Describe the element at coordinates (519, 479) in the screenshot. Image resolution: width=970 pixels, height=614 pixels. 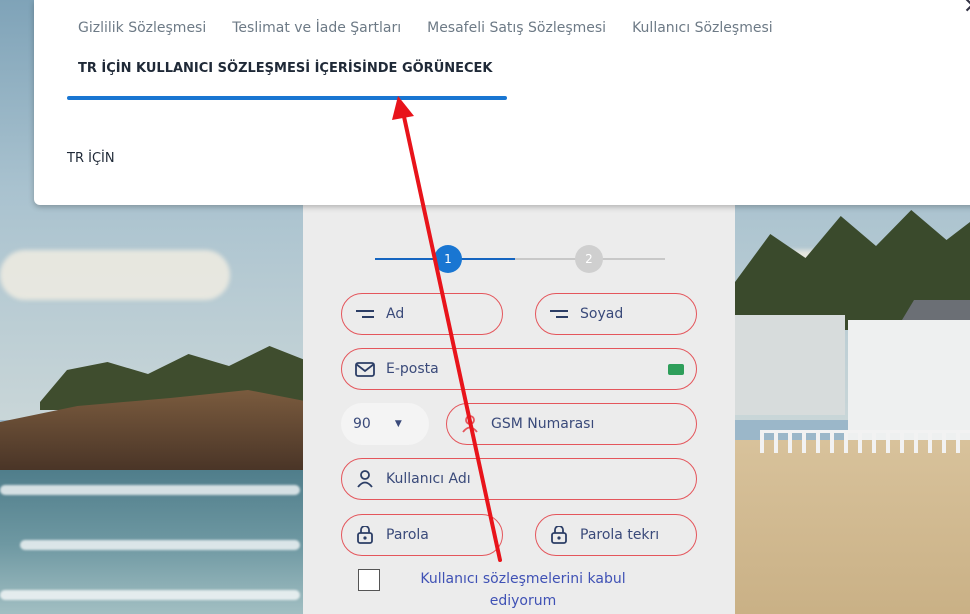
I see `username-field: Kullanıcı Adı` at that location.